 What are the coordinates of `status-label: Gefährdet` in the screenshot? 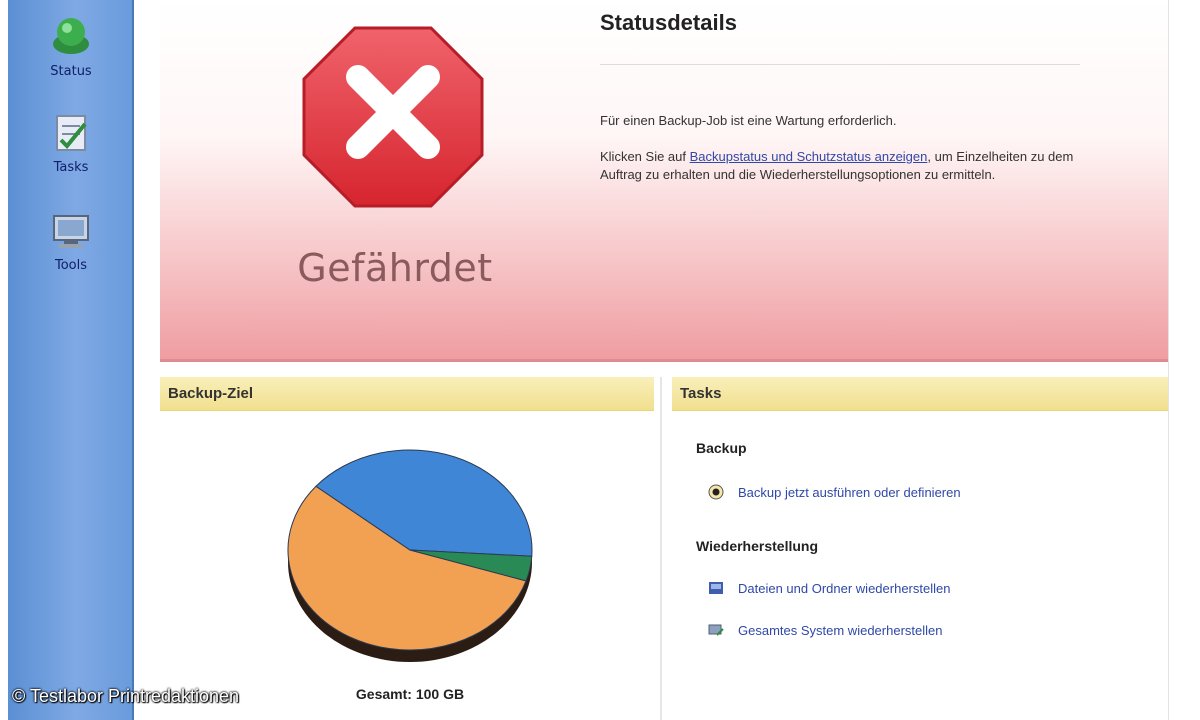 It's located at (395, 268).